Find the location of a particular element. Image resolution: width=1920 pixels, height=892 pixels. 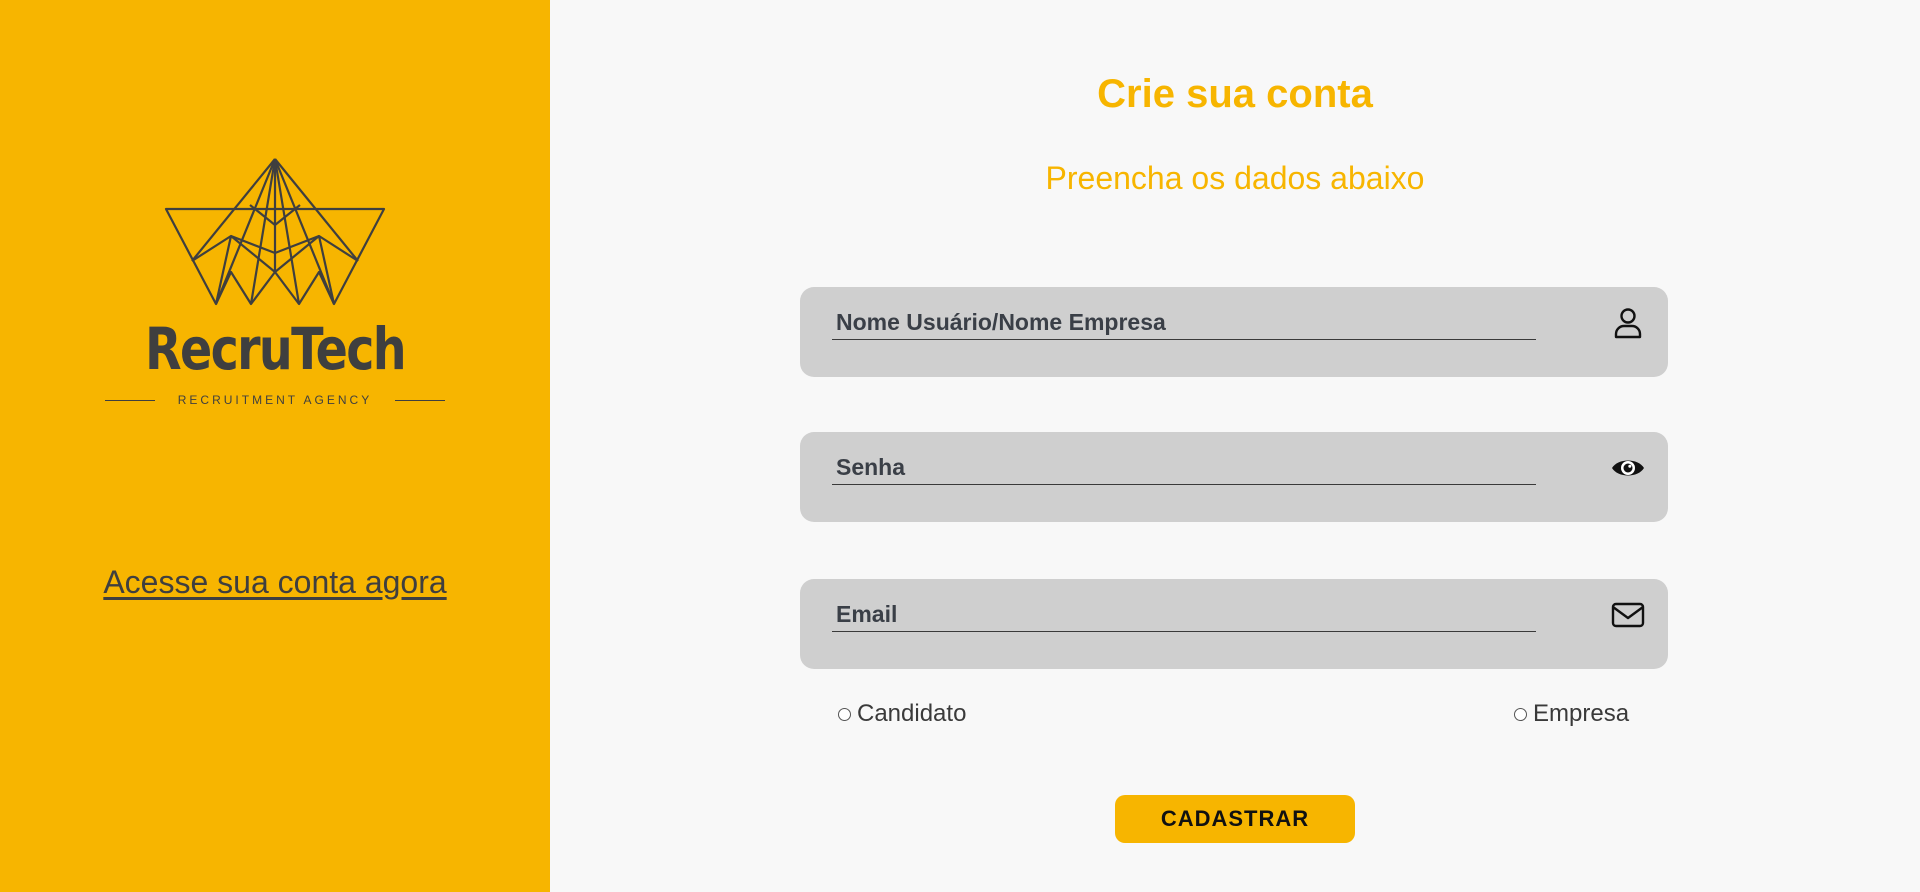

radio-candidato: Candidato is located at coordinates (902, 714).